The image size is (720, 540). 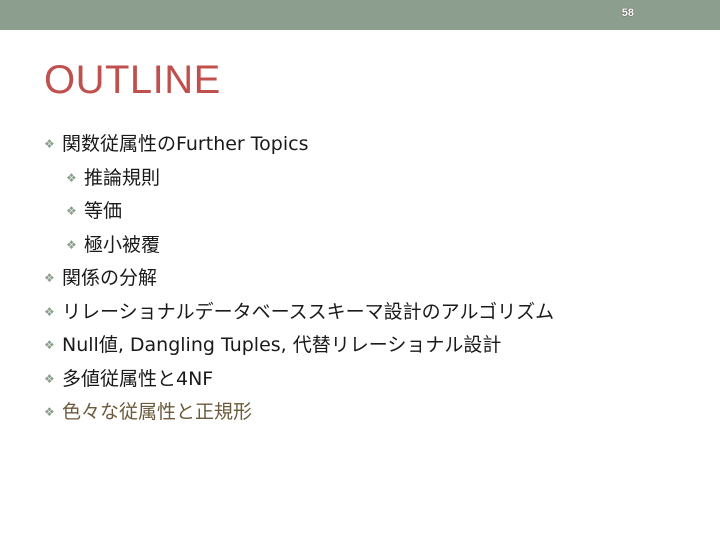 I want to click on outline-item-text: 色々な従属性と正規形, so click(x=157, y=412).